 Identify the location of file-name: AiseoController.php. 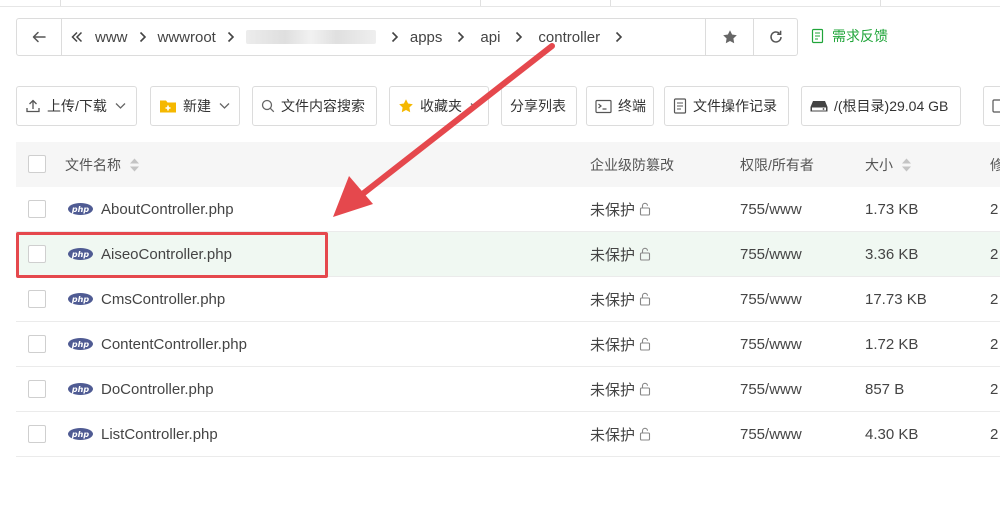
(166, 254).